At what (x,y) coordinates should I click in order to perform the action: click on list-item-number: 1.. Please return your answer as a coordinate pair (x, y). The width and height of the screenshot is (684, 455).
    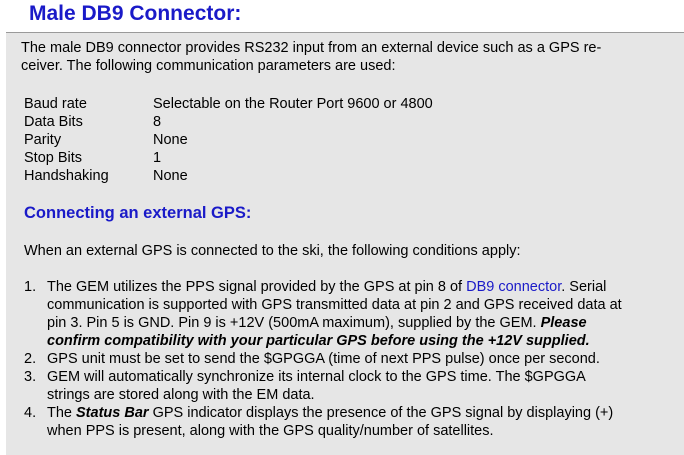
    Looking at the image, I should click on (30, 287).